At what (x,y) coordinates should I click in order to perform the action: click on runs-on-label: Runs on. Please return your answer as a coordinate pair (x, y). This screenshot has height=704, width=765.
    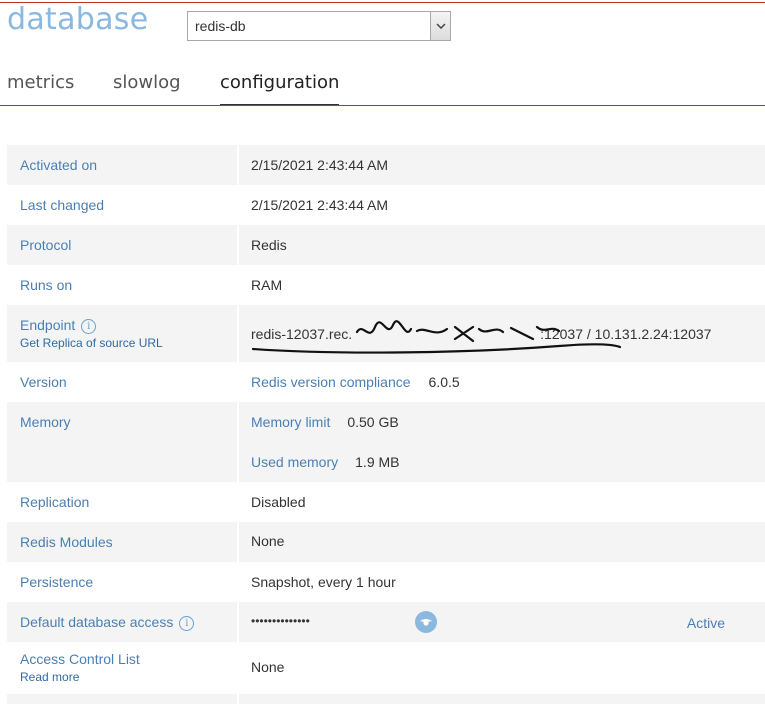
    Looking at the image, I should click on (46, 285).